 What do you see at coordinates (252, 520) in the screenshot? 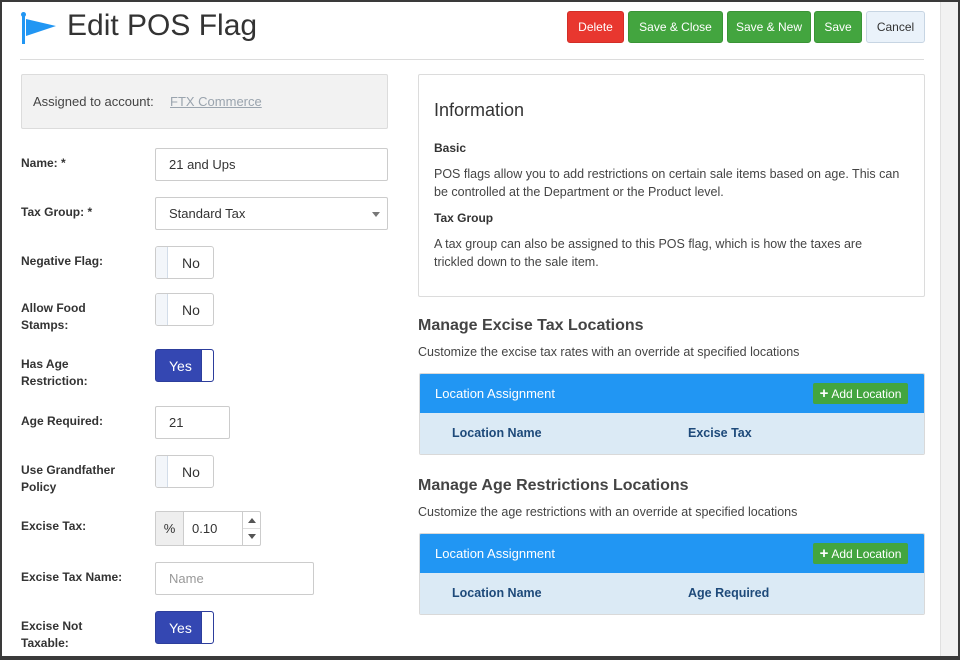
I see `spin-up-icon` at bounding box center [252, 520].